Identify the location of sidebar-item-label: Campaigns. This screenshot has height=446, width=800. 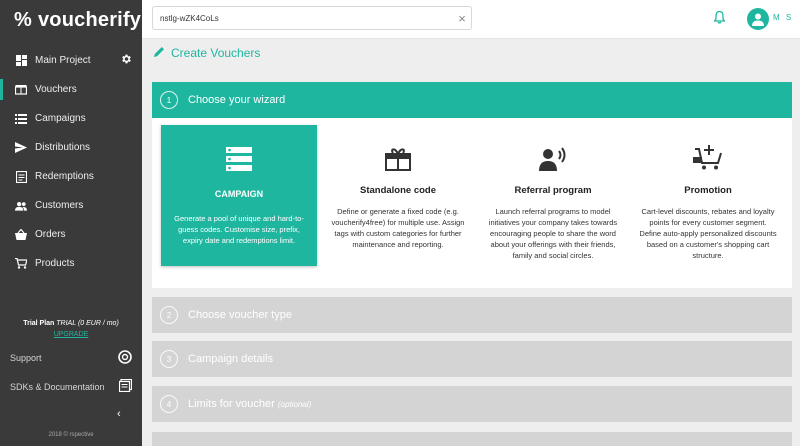
(60, 118).